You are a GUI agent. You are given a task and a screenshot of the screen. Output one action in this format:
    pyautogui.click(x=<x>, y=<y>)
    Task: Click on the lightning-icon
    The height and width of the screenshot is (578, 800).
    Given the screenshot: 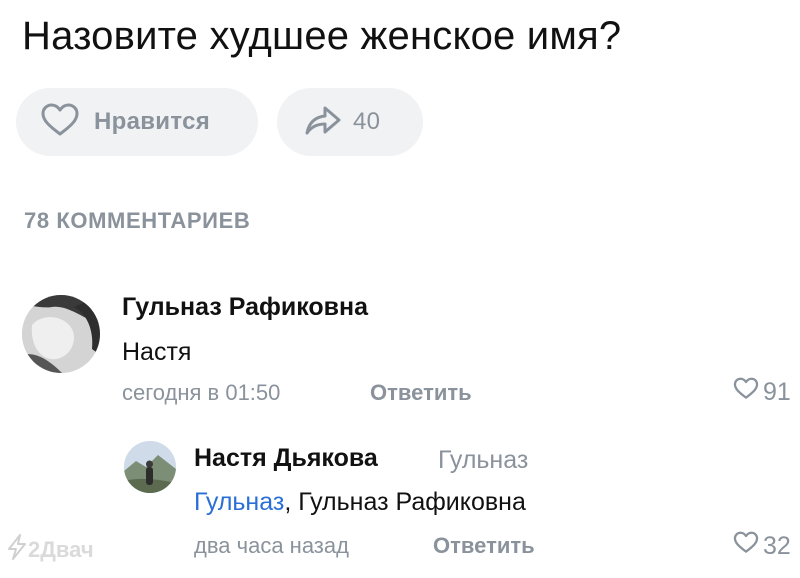 What is the action you would take?
    pyautogui.click(x=17, y=550)
    